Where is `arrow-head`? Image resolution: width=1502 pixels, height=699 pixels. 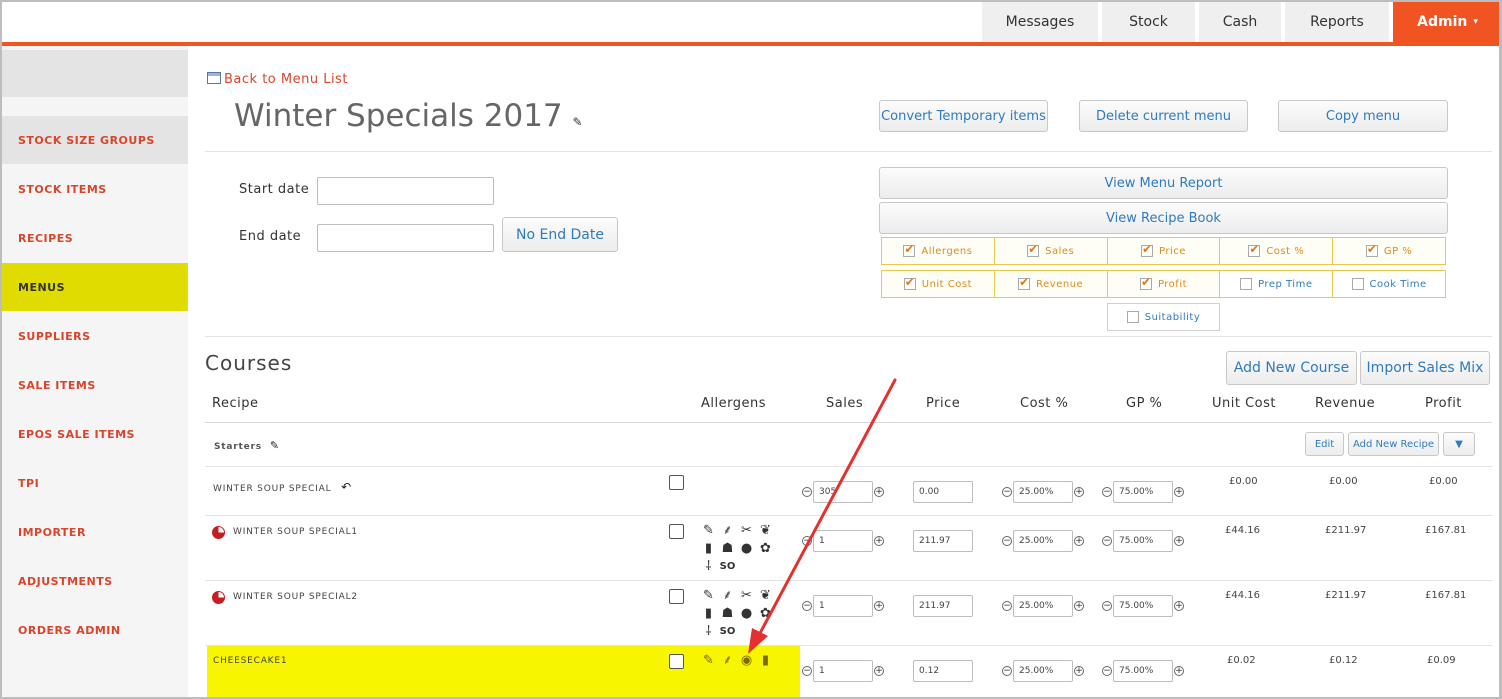
arrow-head is located at coordinates (758, 641).